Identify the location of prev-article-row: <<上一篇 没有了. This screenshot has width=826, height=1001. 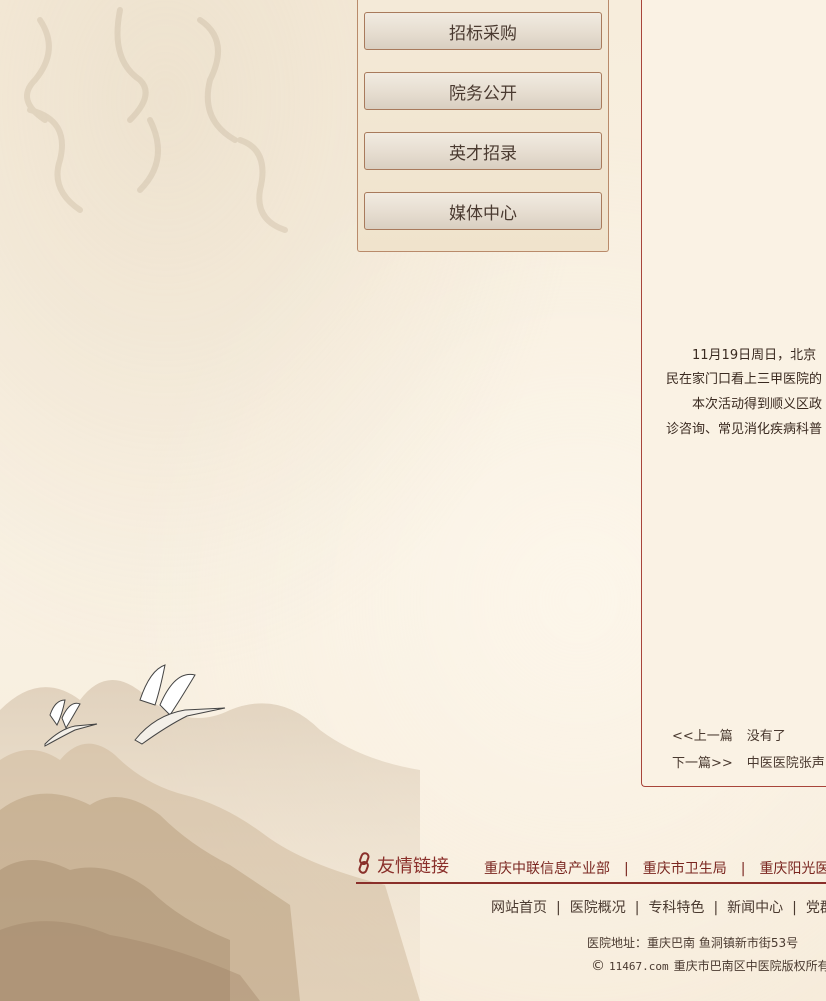
(729, 734).